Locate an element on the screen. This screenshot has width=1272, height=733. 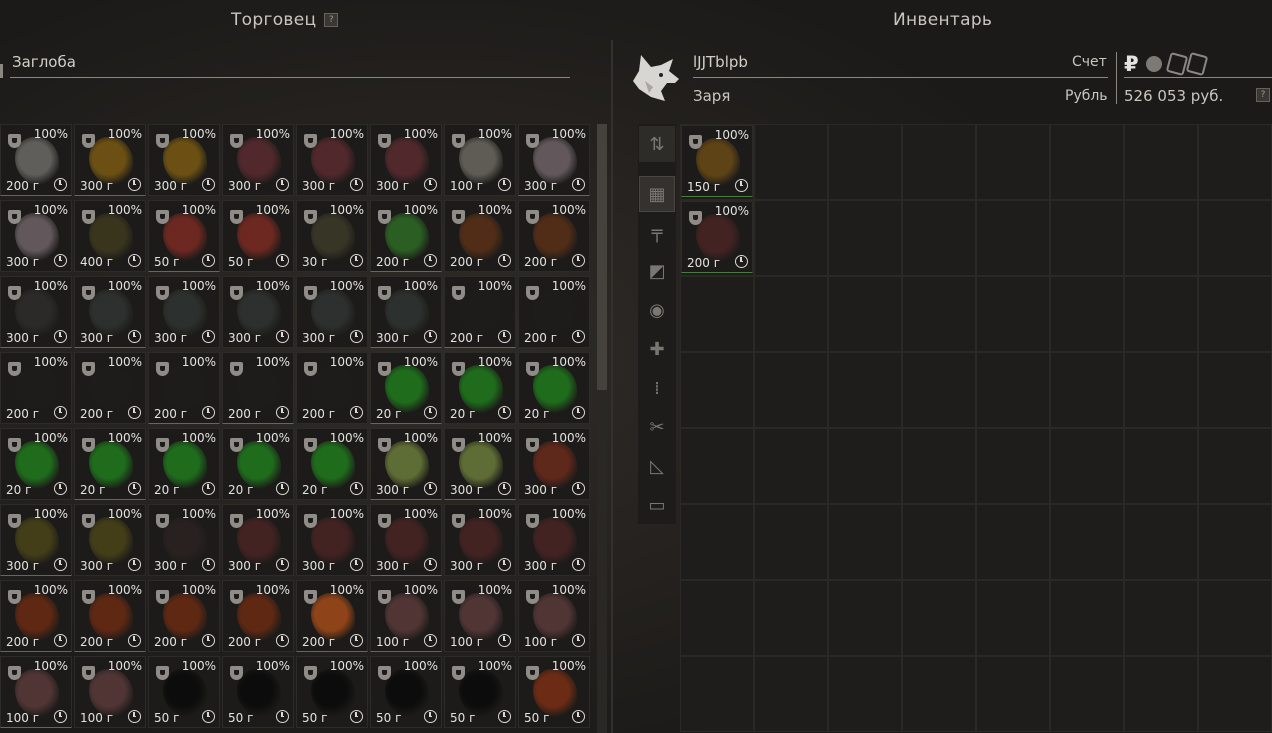
trader-scrollbar-thumb is located at coordinates (602, 257).